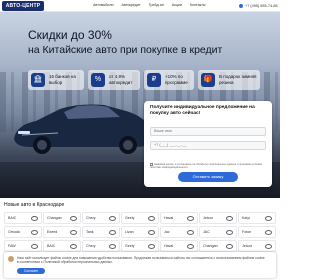 This screenshot has height=280, width=320. I want to click on benefit-banks: 🏦 16 банков на выбор, so click(56, 80).